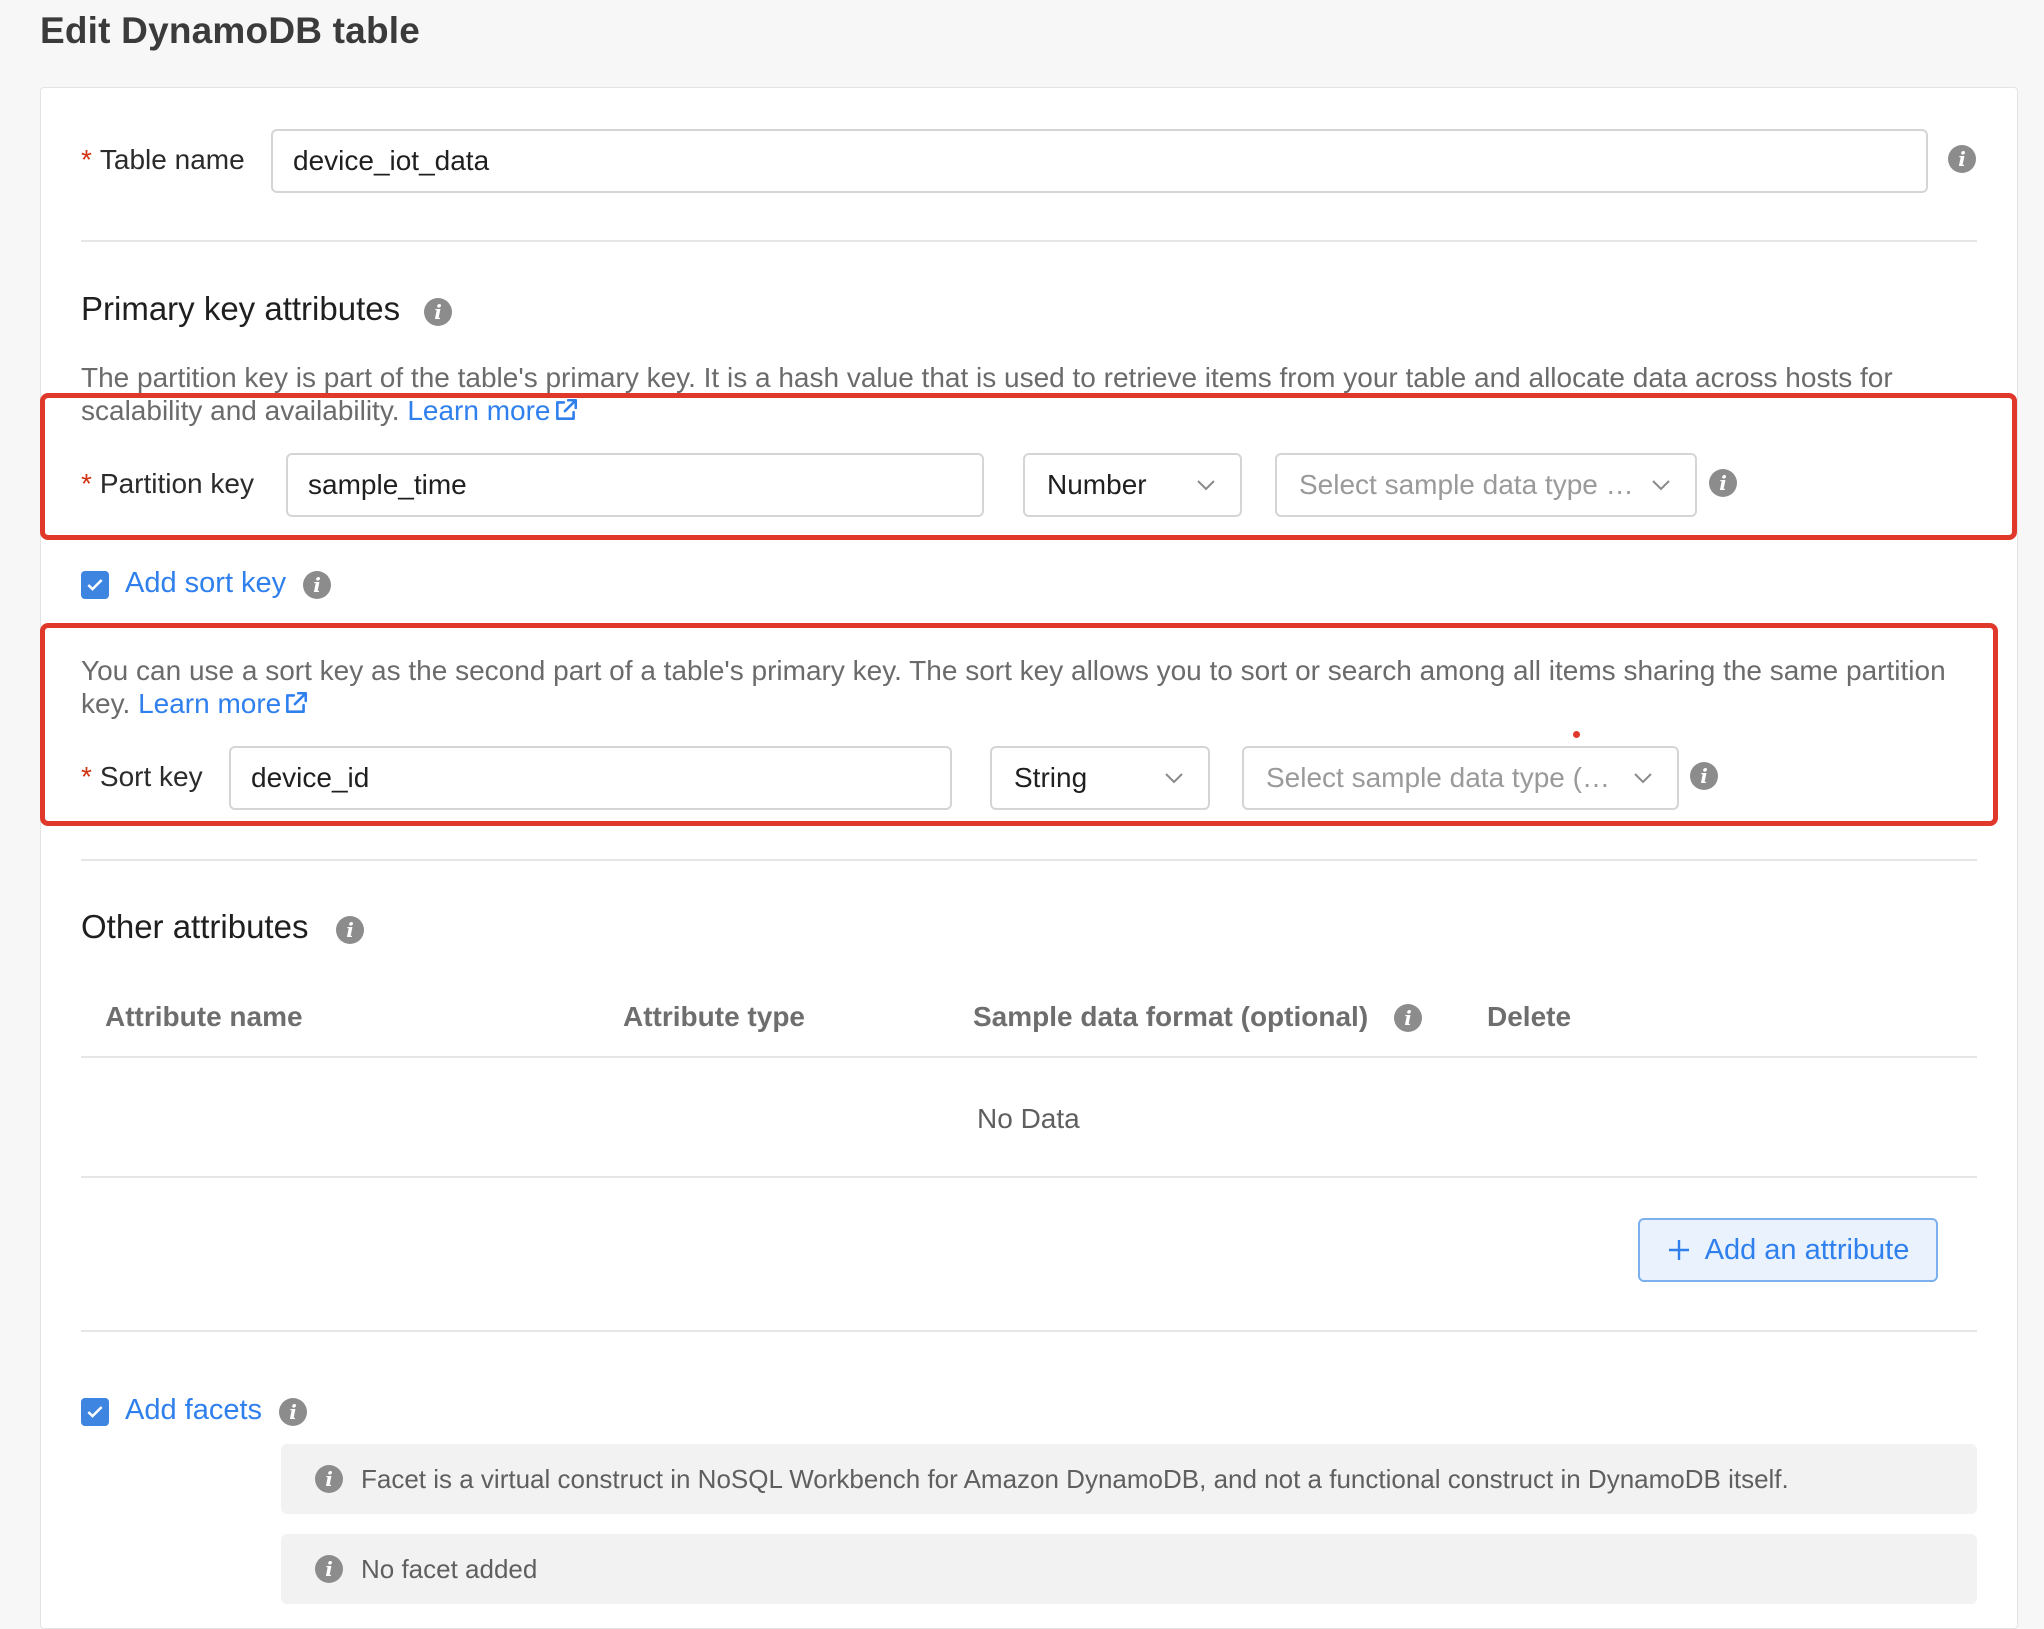 This screenshot has height=1629, width=2044. Describe the element at coordinates (1788, 1250) in the screenshot. I see `add-attribute-button: Add an attribute` at that location.